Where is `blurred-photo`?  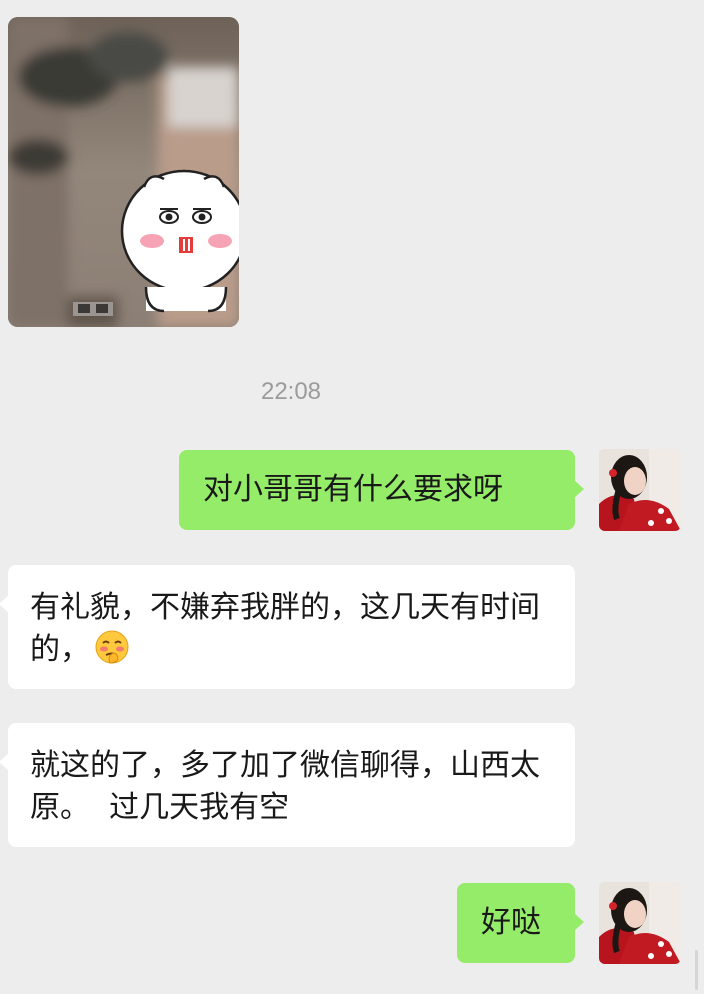
blurred-photo is located at coordinates (123, 172).